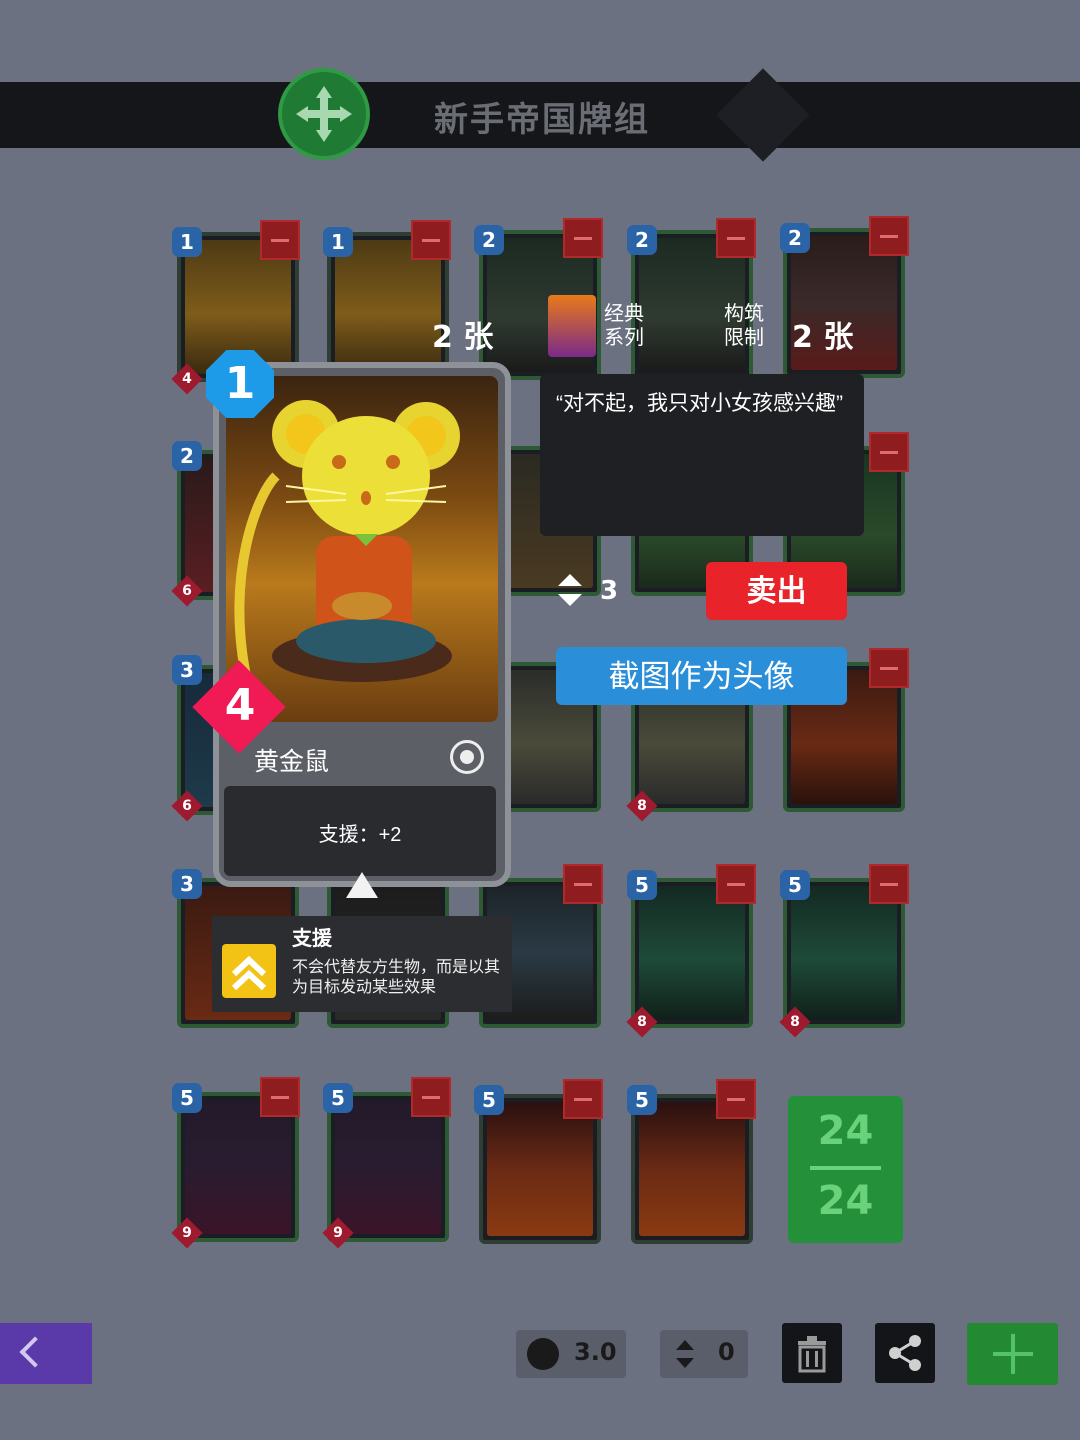 Image resolution: width=1080 pixels, height=1440 pixels. Describe the element at coordinates (845, 1201) in the screenshot. I see `deck-count-max: 24` at that location.